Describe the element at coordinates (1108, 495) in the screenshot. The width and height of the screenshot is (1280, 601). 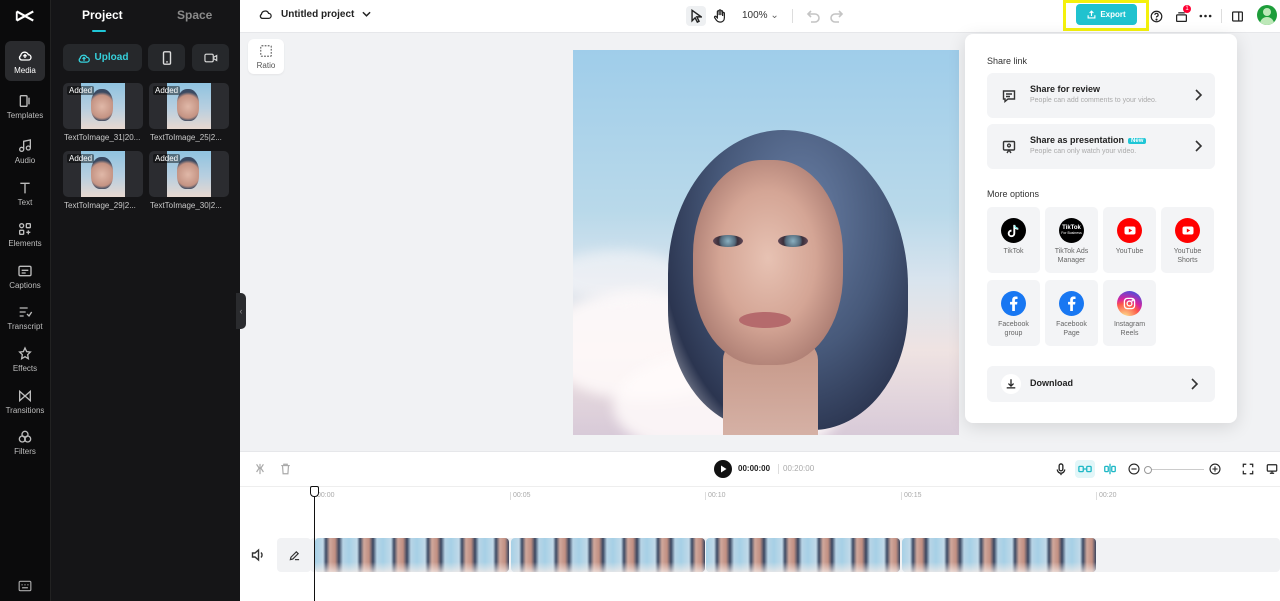
I see `tick-label: 00:20` at that location.